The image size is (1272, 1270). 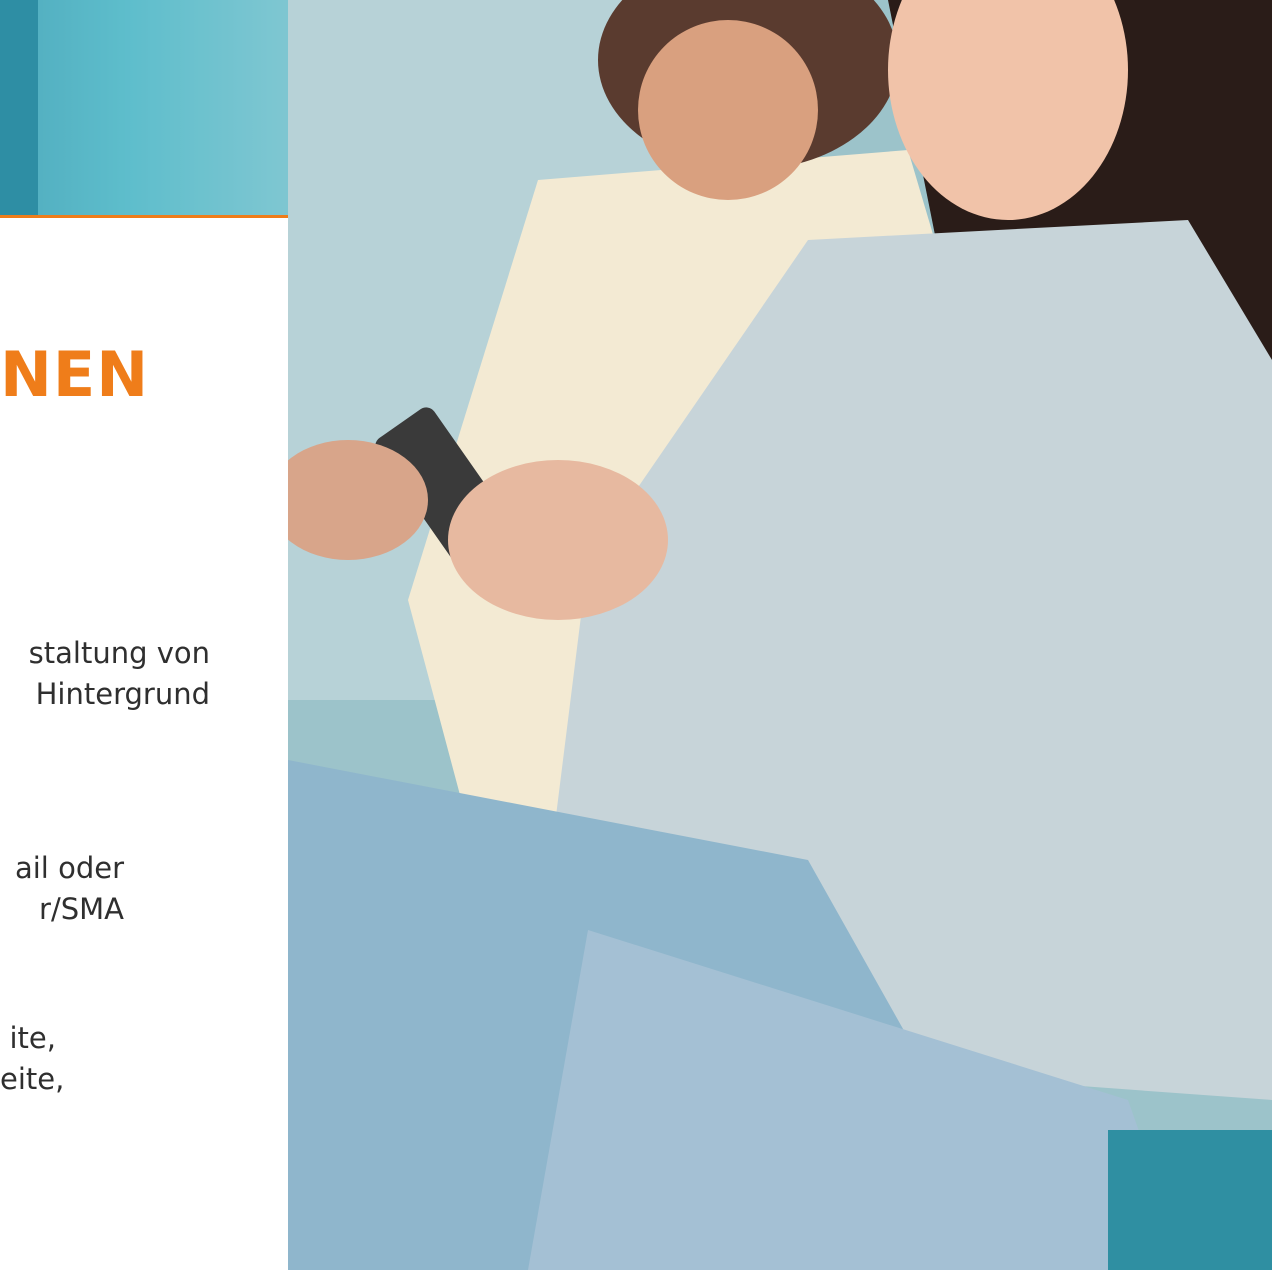 I want to click on paragraph-1: staltung von Hintergrund, so click(x=144, y=674).